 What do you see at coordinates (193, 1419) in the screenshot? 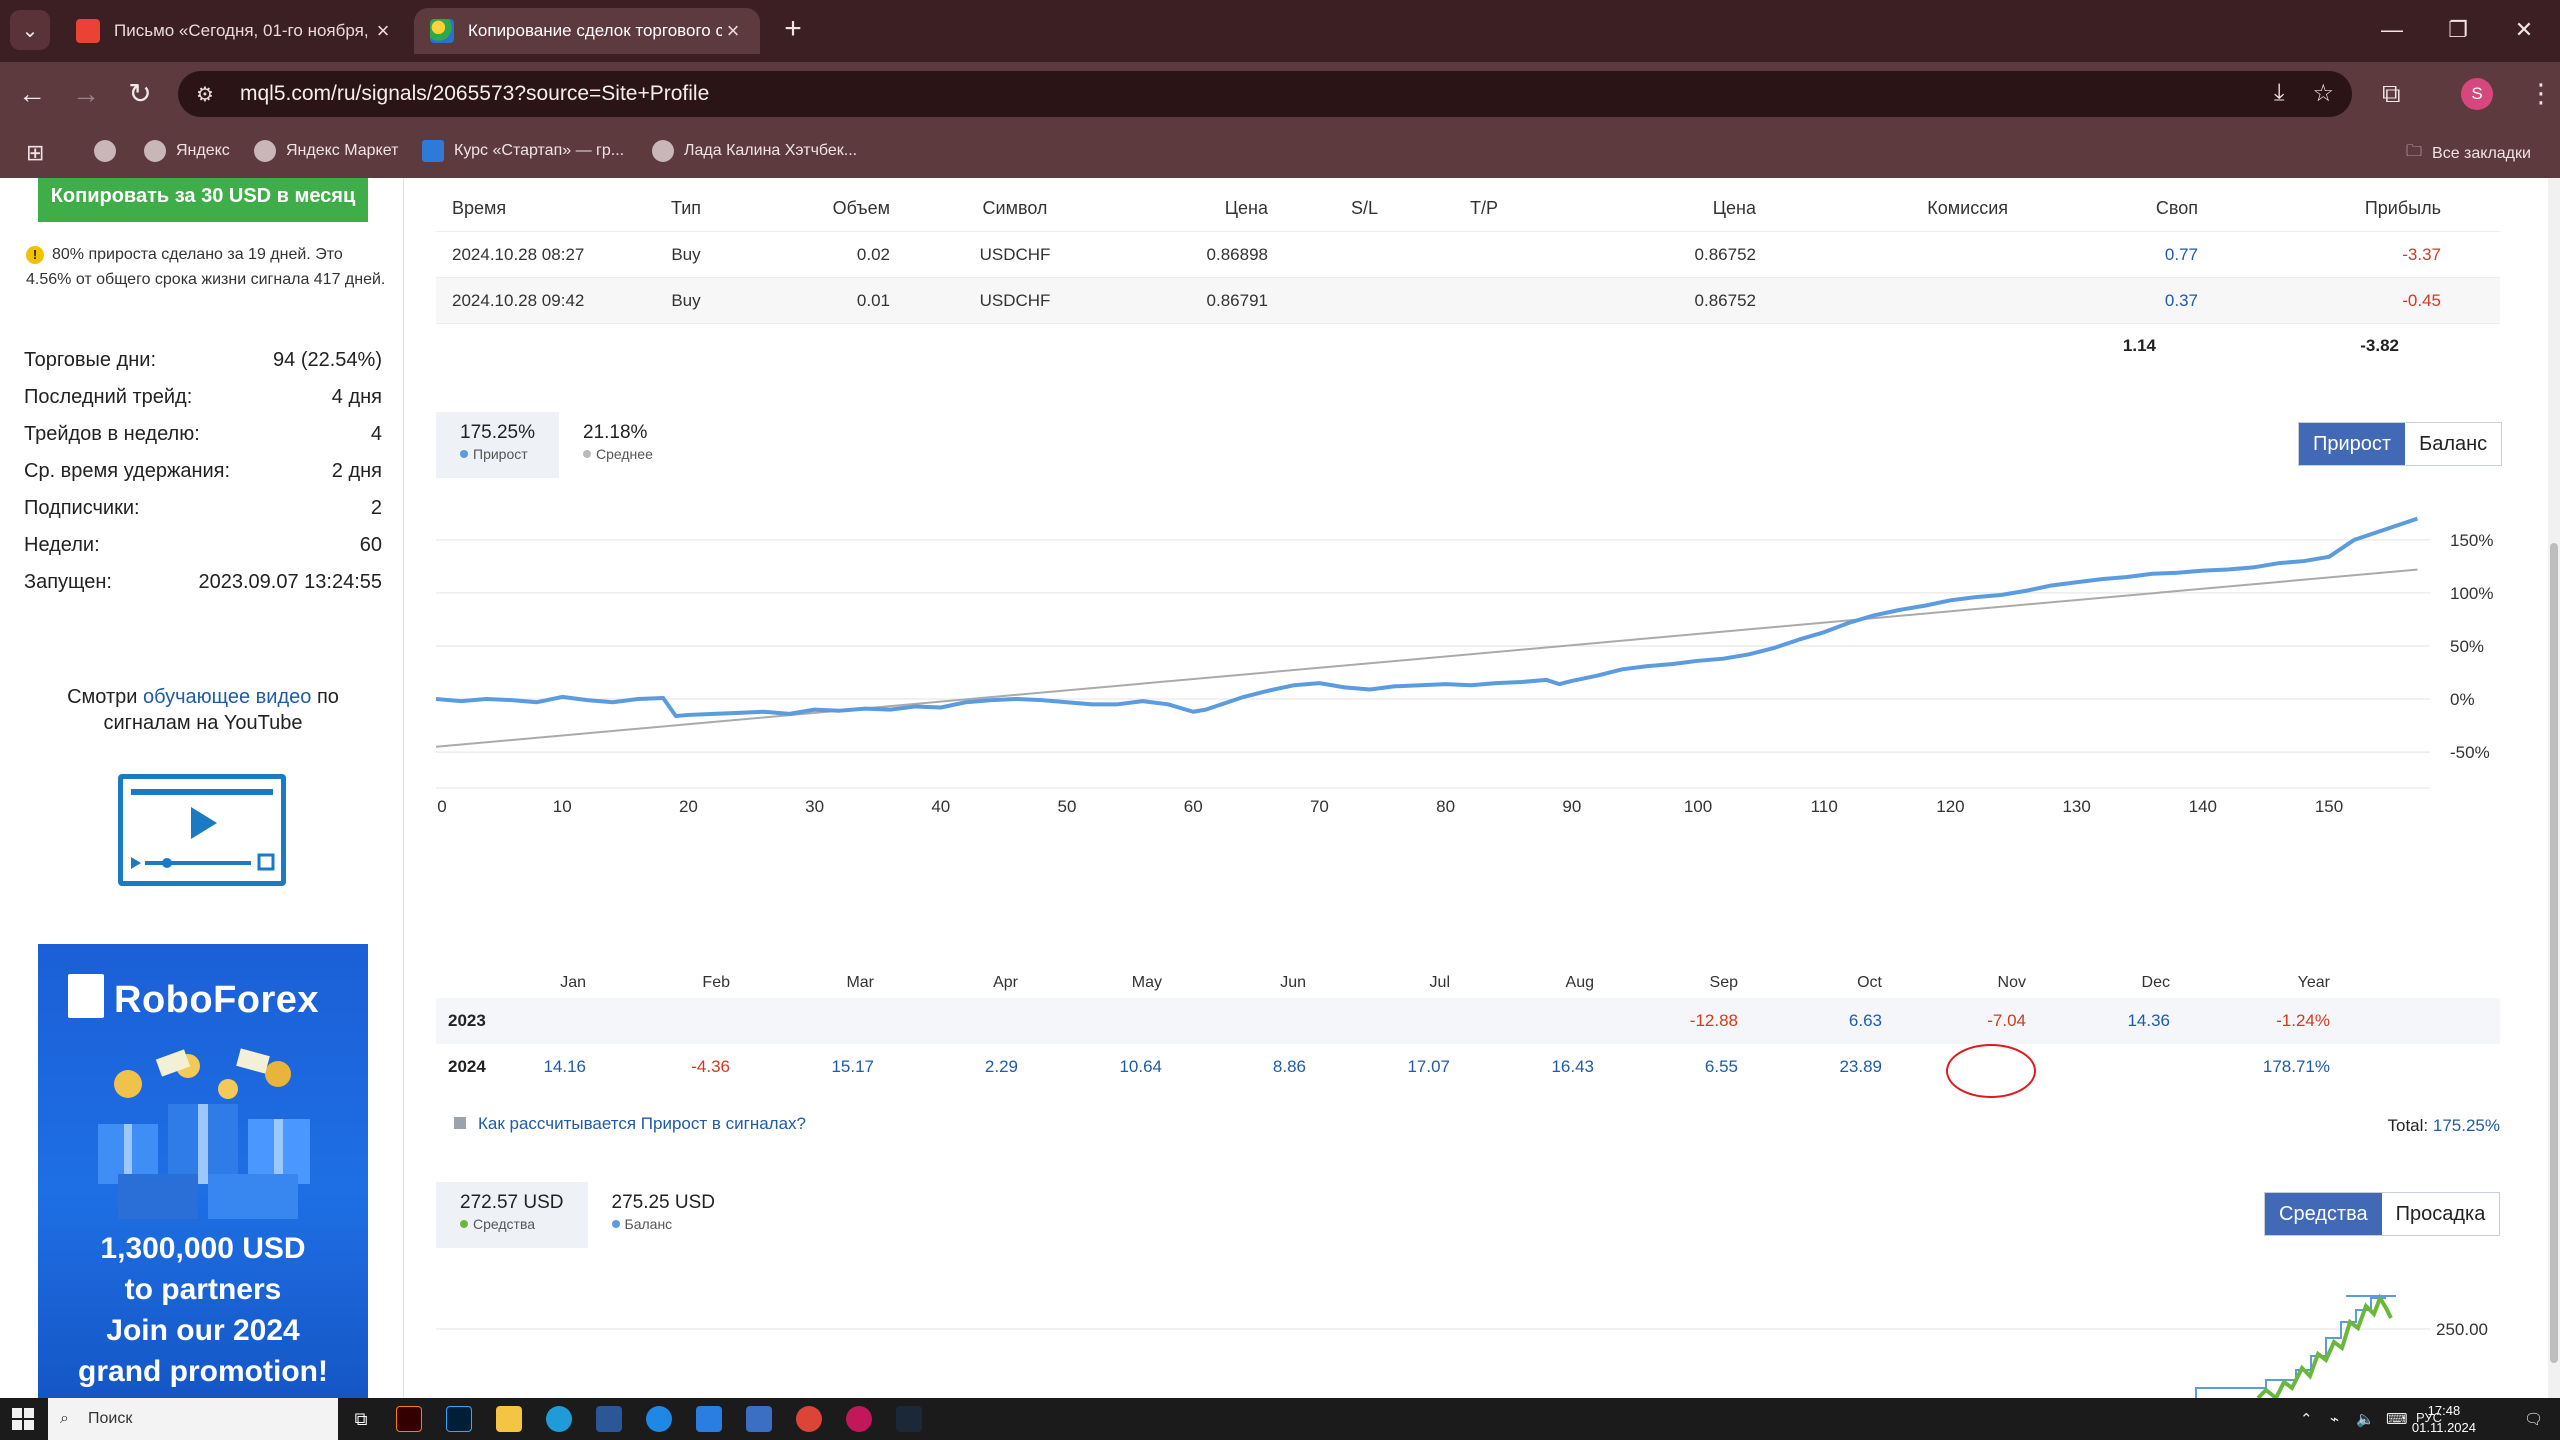
I see `taskbar-search-input: ⌕ Поиск` at bounding box center [193, 1419].